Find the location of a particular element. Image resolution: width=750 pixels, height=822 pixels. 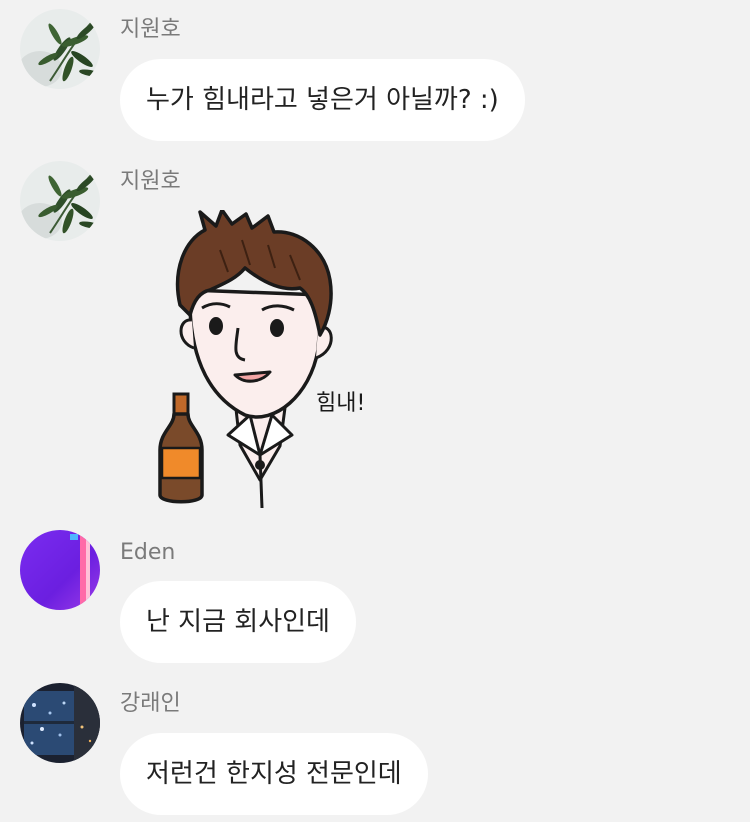

night-window-avatar-icon is located at coordinates (60, 723).